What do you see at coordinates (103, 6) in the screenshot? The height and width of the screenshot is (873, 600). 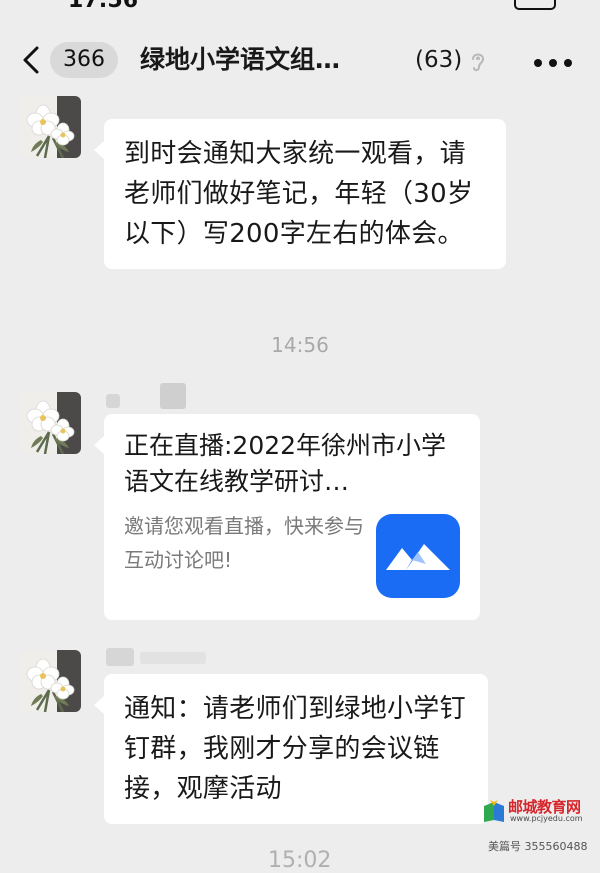 I see `status-time: 17:56` at bounding box center [103, 6].